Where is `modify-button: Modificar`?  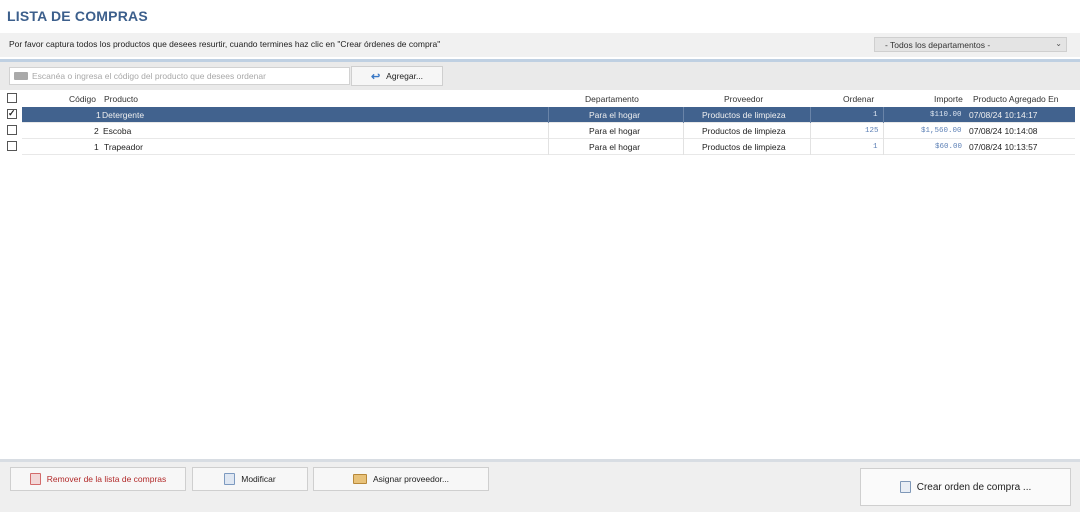 modify-button: Modificar is located at coordinates (250, 479).